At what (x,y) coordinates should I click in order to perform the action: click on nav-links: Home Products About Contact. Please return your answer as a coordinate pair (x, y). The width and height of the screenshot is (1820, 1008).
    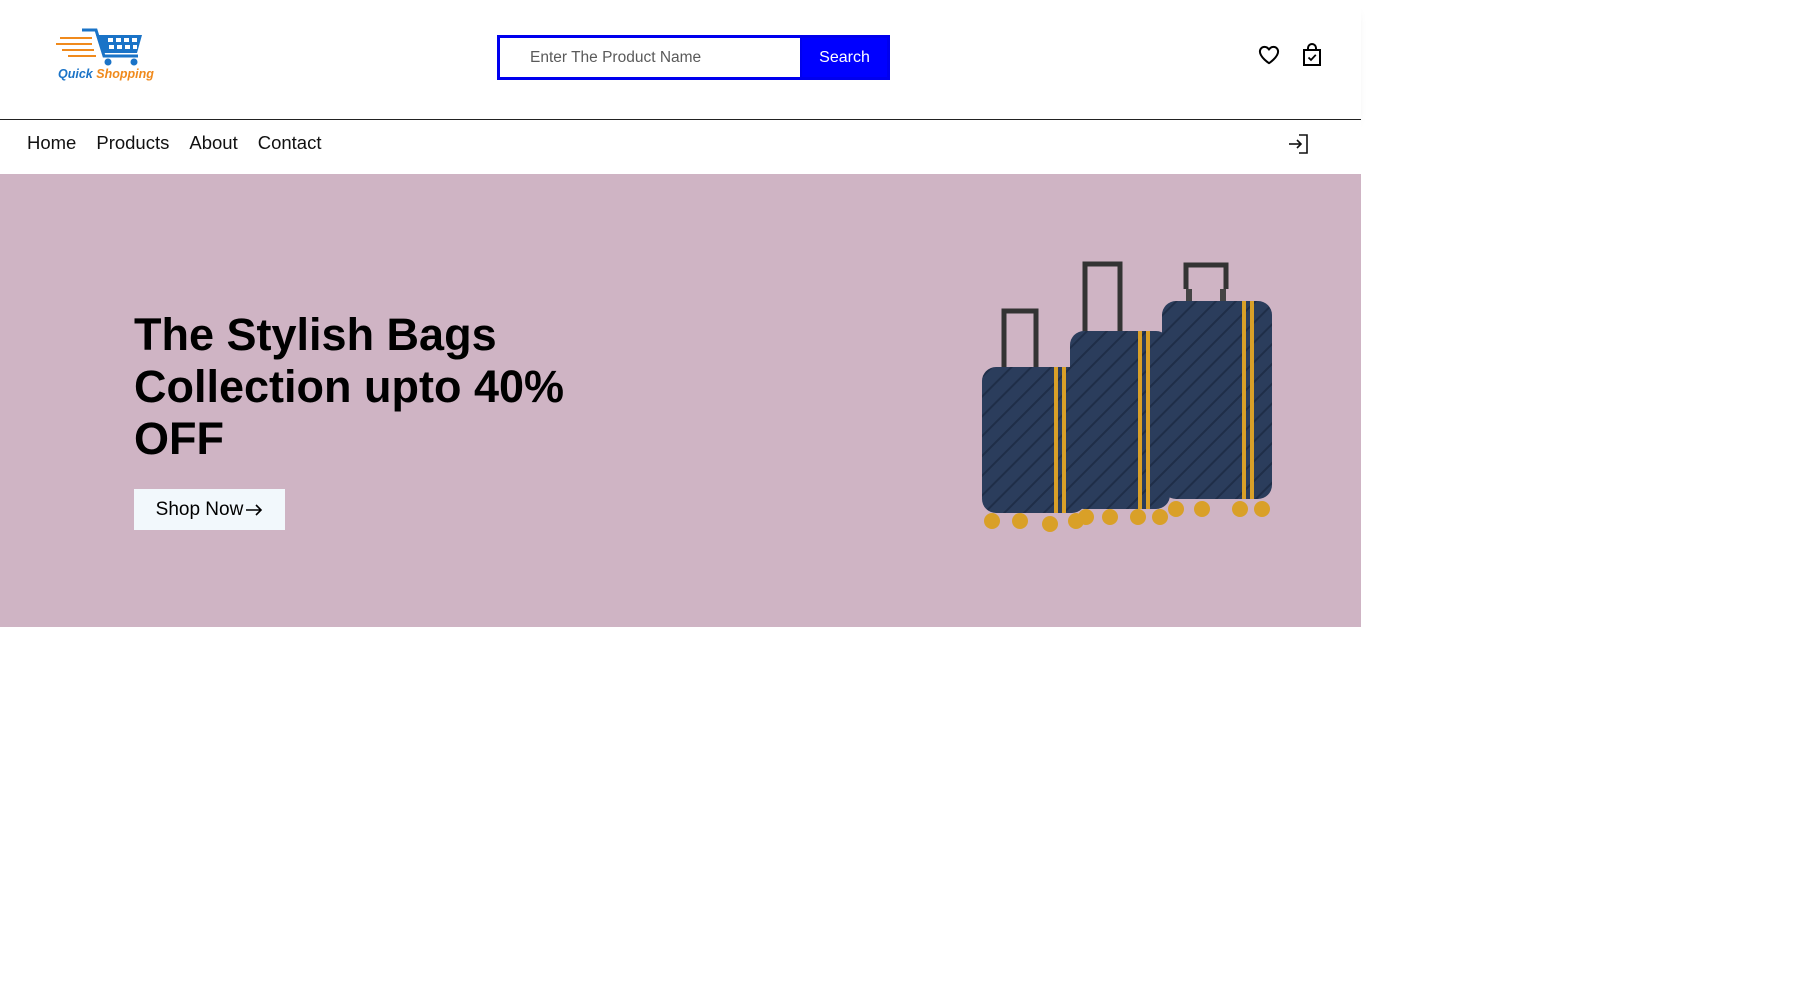
    Looking at the image, I should click on (184, 143).